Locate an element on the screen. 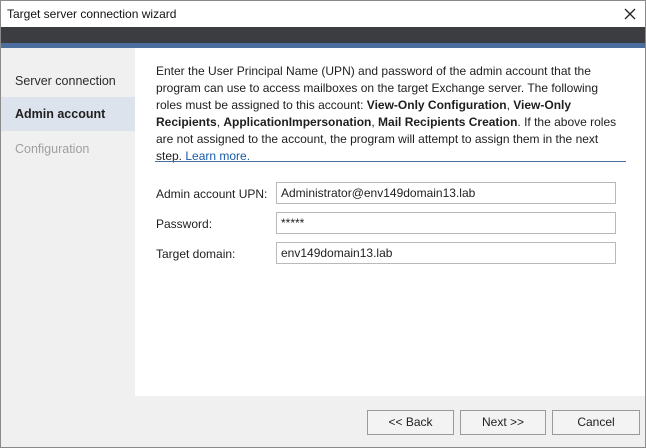 Image resolution: width=646 pixels, height=448 pixels. close-icon is located at coordinates (630, 14).